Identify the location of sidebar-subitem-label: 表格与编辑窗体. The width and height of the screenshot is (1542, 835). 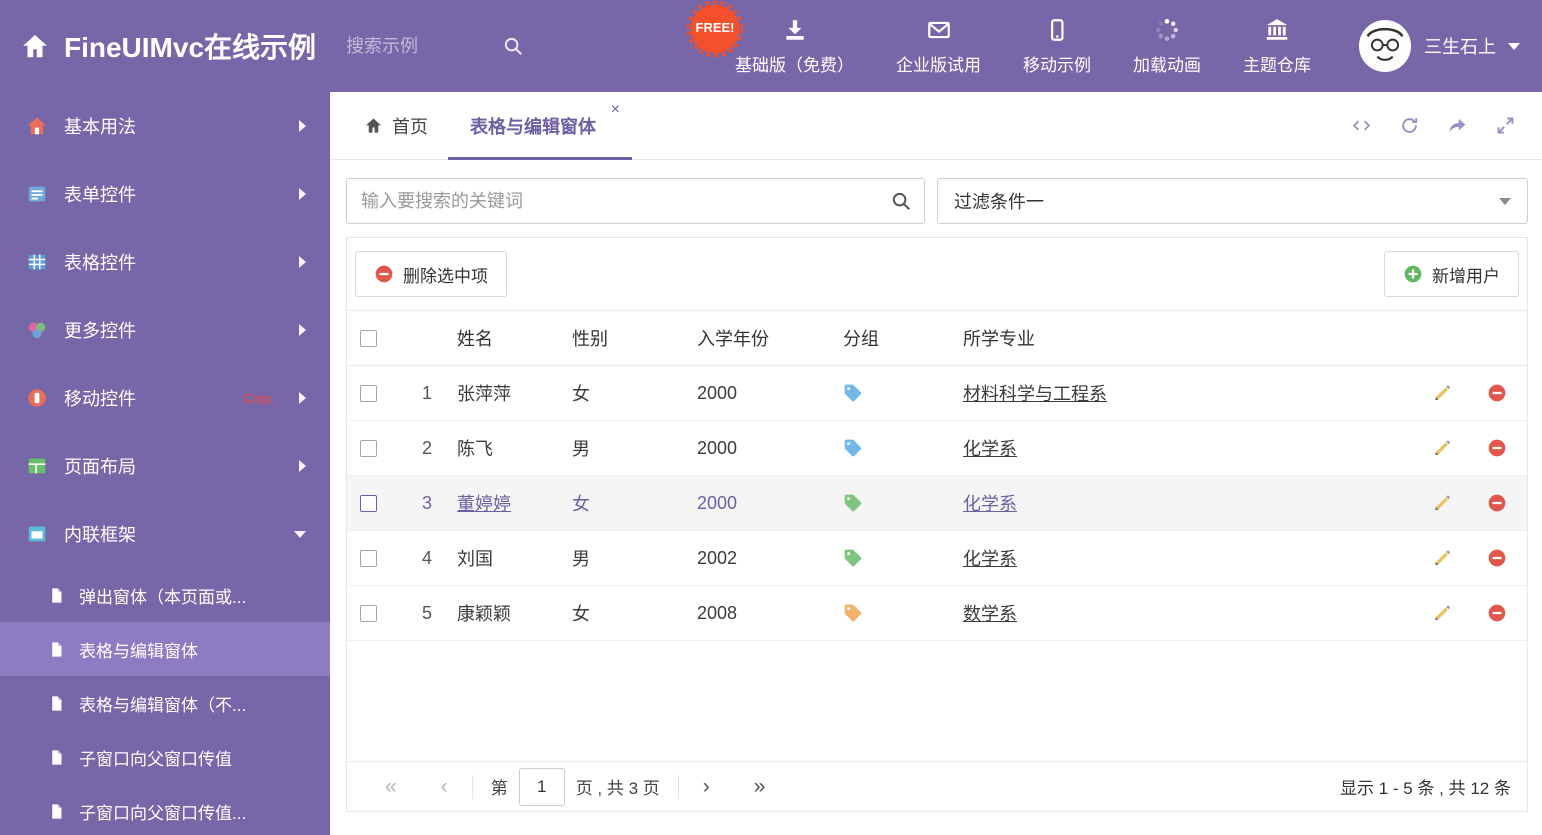
(138, 651).